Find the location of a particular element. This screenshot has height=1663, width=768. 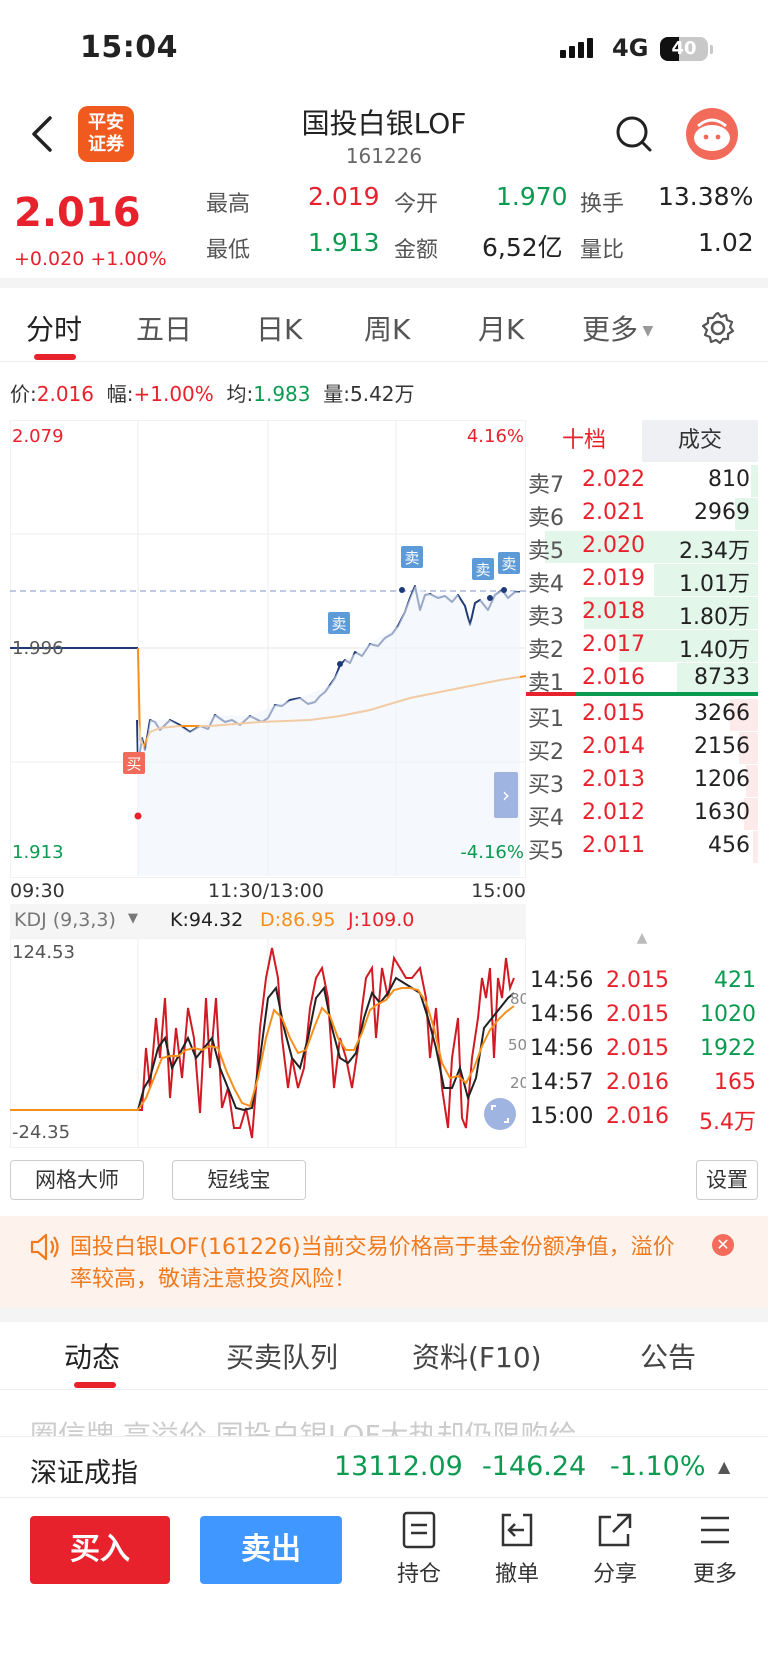

level-label: 买3 is located at coordinates (546, 785).